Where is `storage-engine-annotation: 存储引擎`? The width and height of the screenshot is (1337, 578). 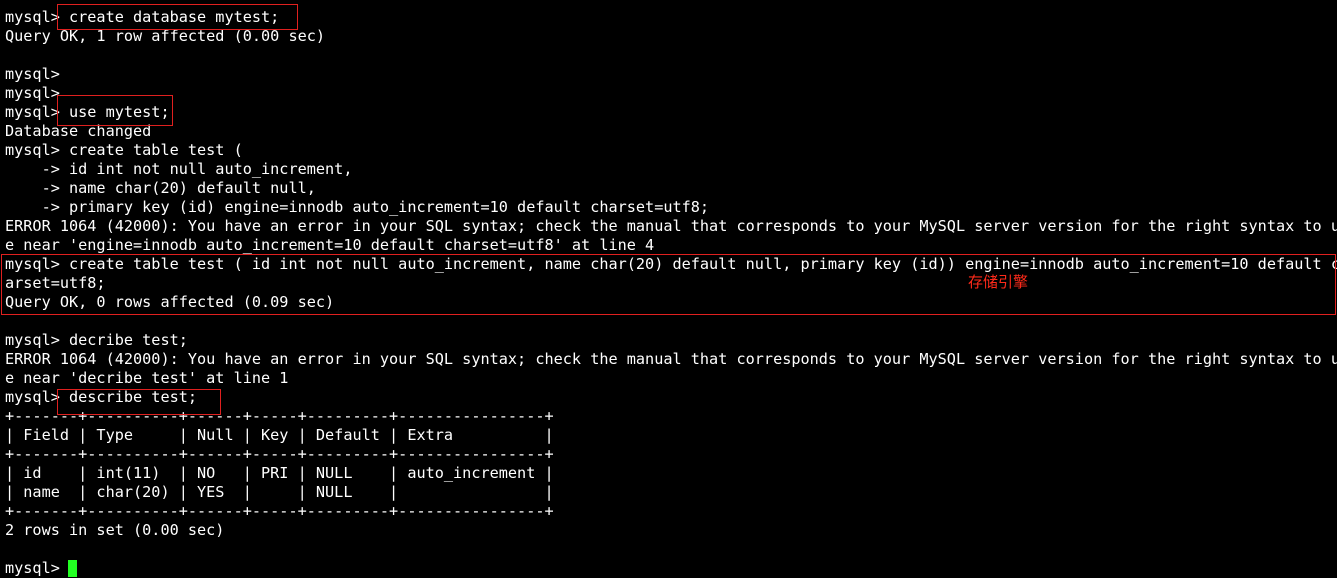 storage-engine-annotation: 存储引擎 is located at coordinates (998, 282).